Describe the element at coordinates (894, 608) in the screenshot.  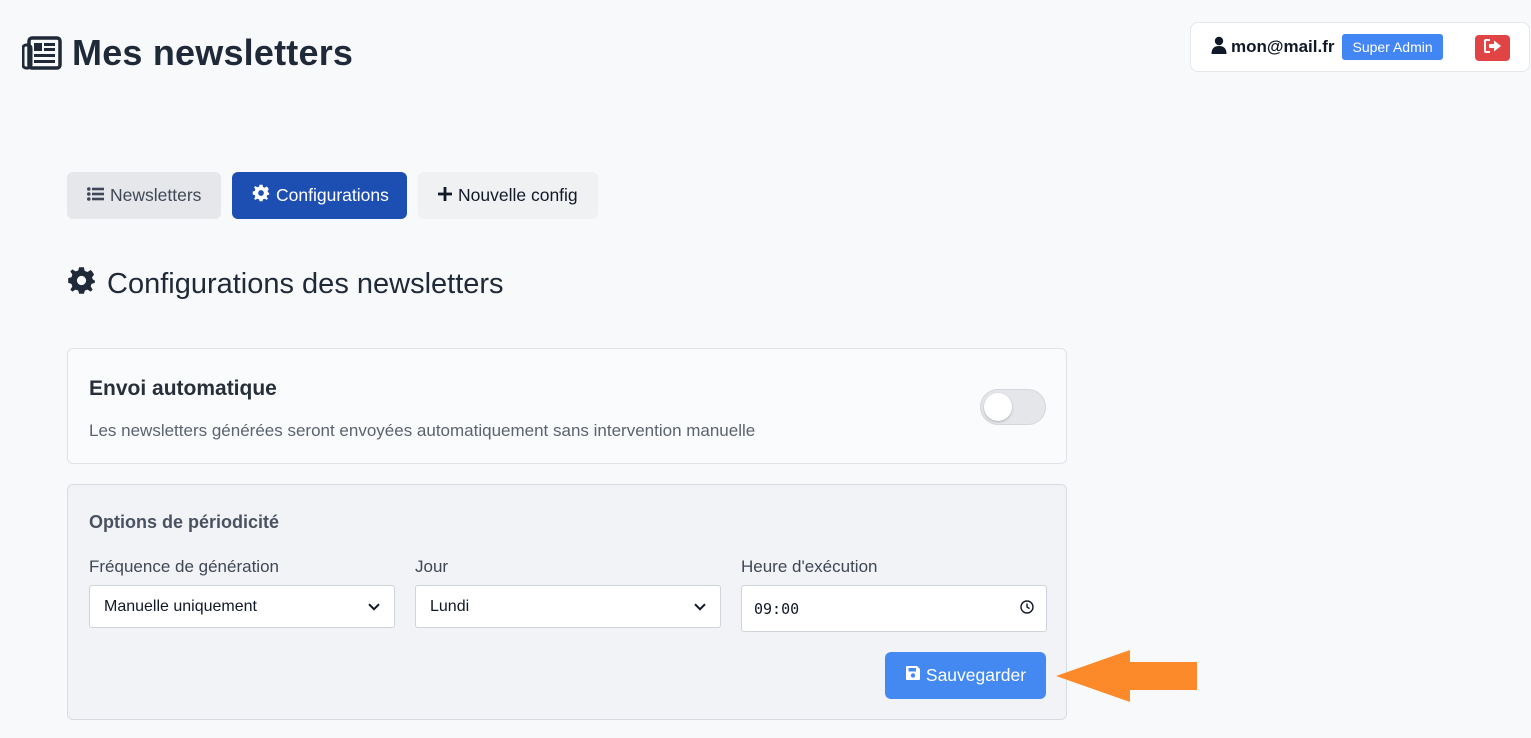
I see `time-input: 09:00` at that location.